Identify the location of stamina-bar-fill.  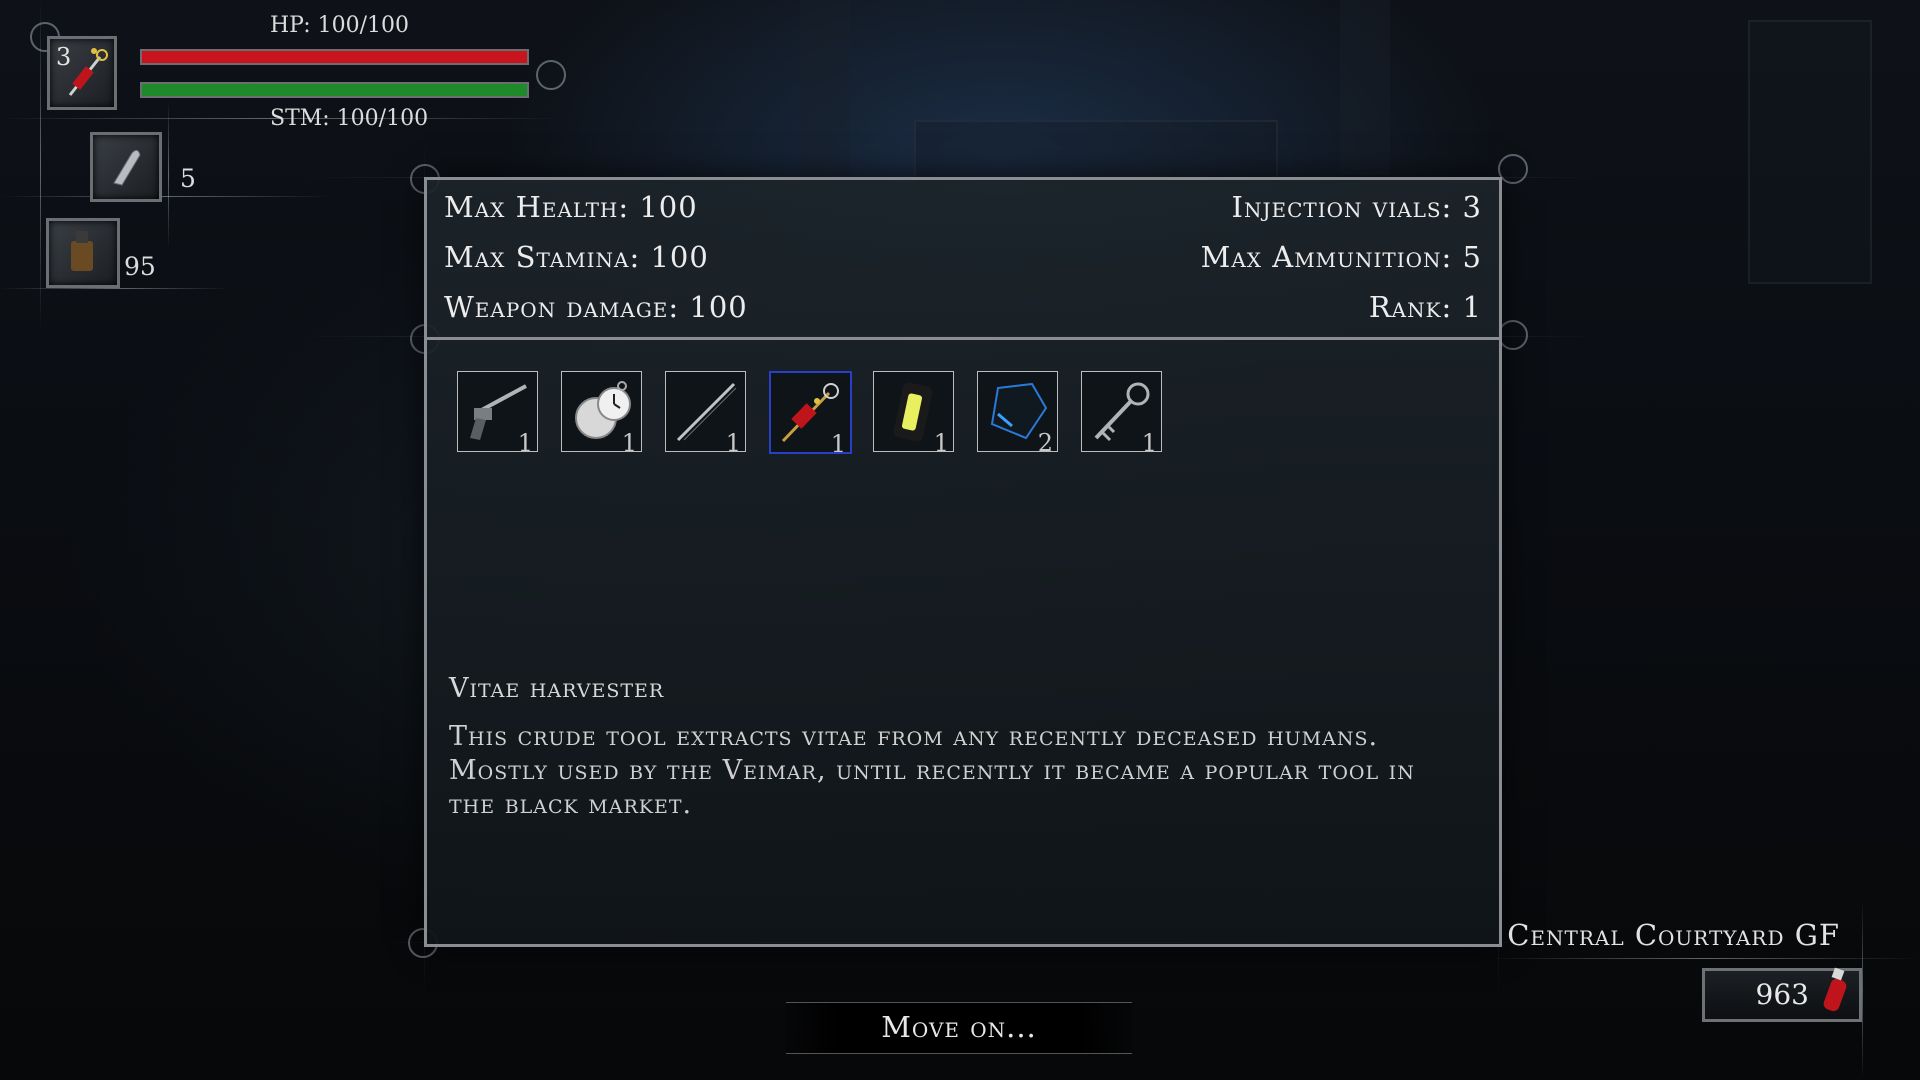
(334, 90).